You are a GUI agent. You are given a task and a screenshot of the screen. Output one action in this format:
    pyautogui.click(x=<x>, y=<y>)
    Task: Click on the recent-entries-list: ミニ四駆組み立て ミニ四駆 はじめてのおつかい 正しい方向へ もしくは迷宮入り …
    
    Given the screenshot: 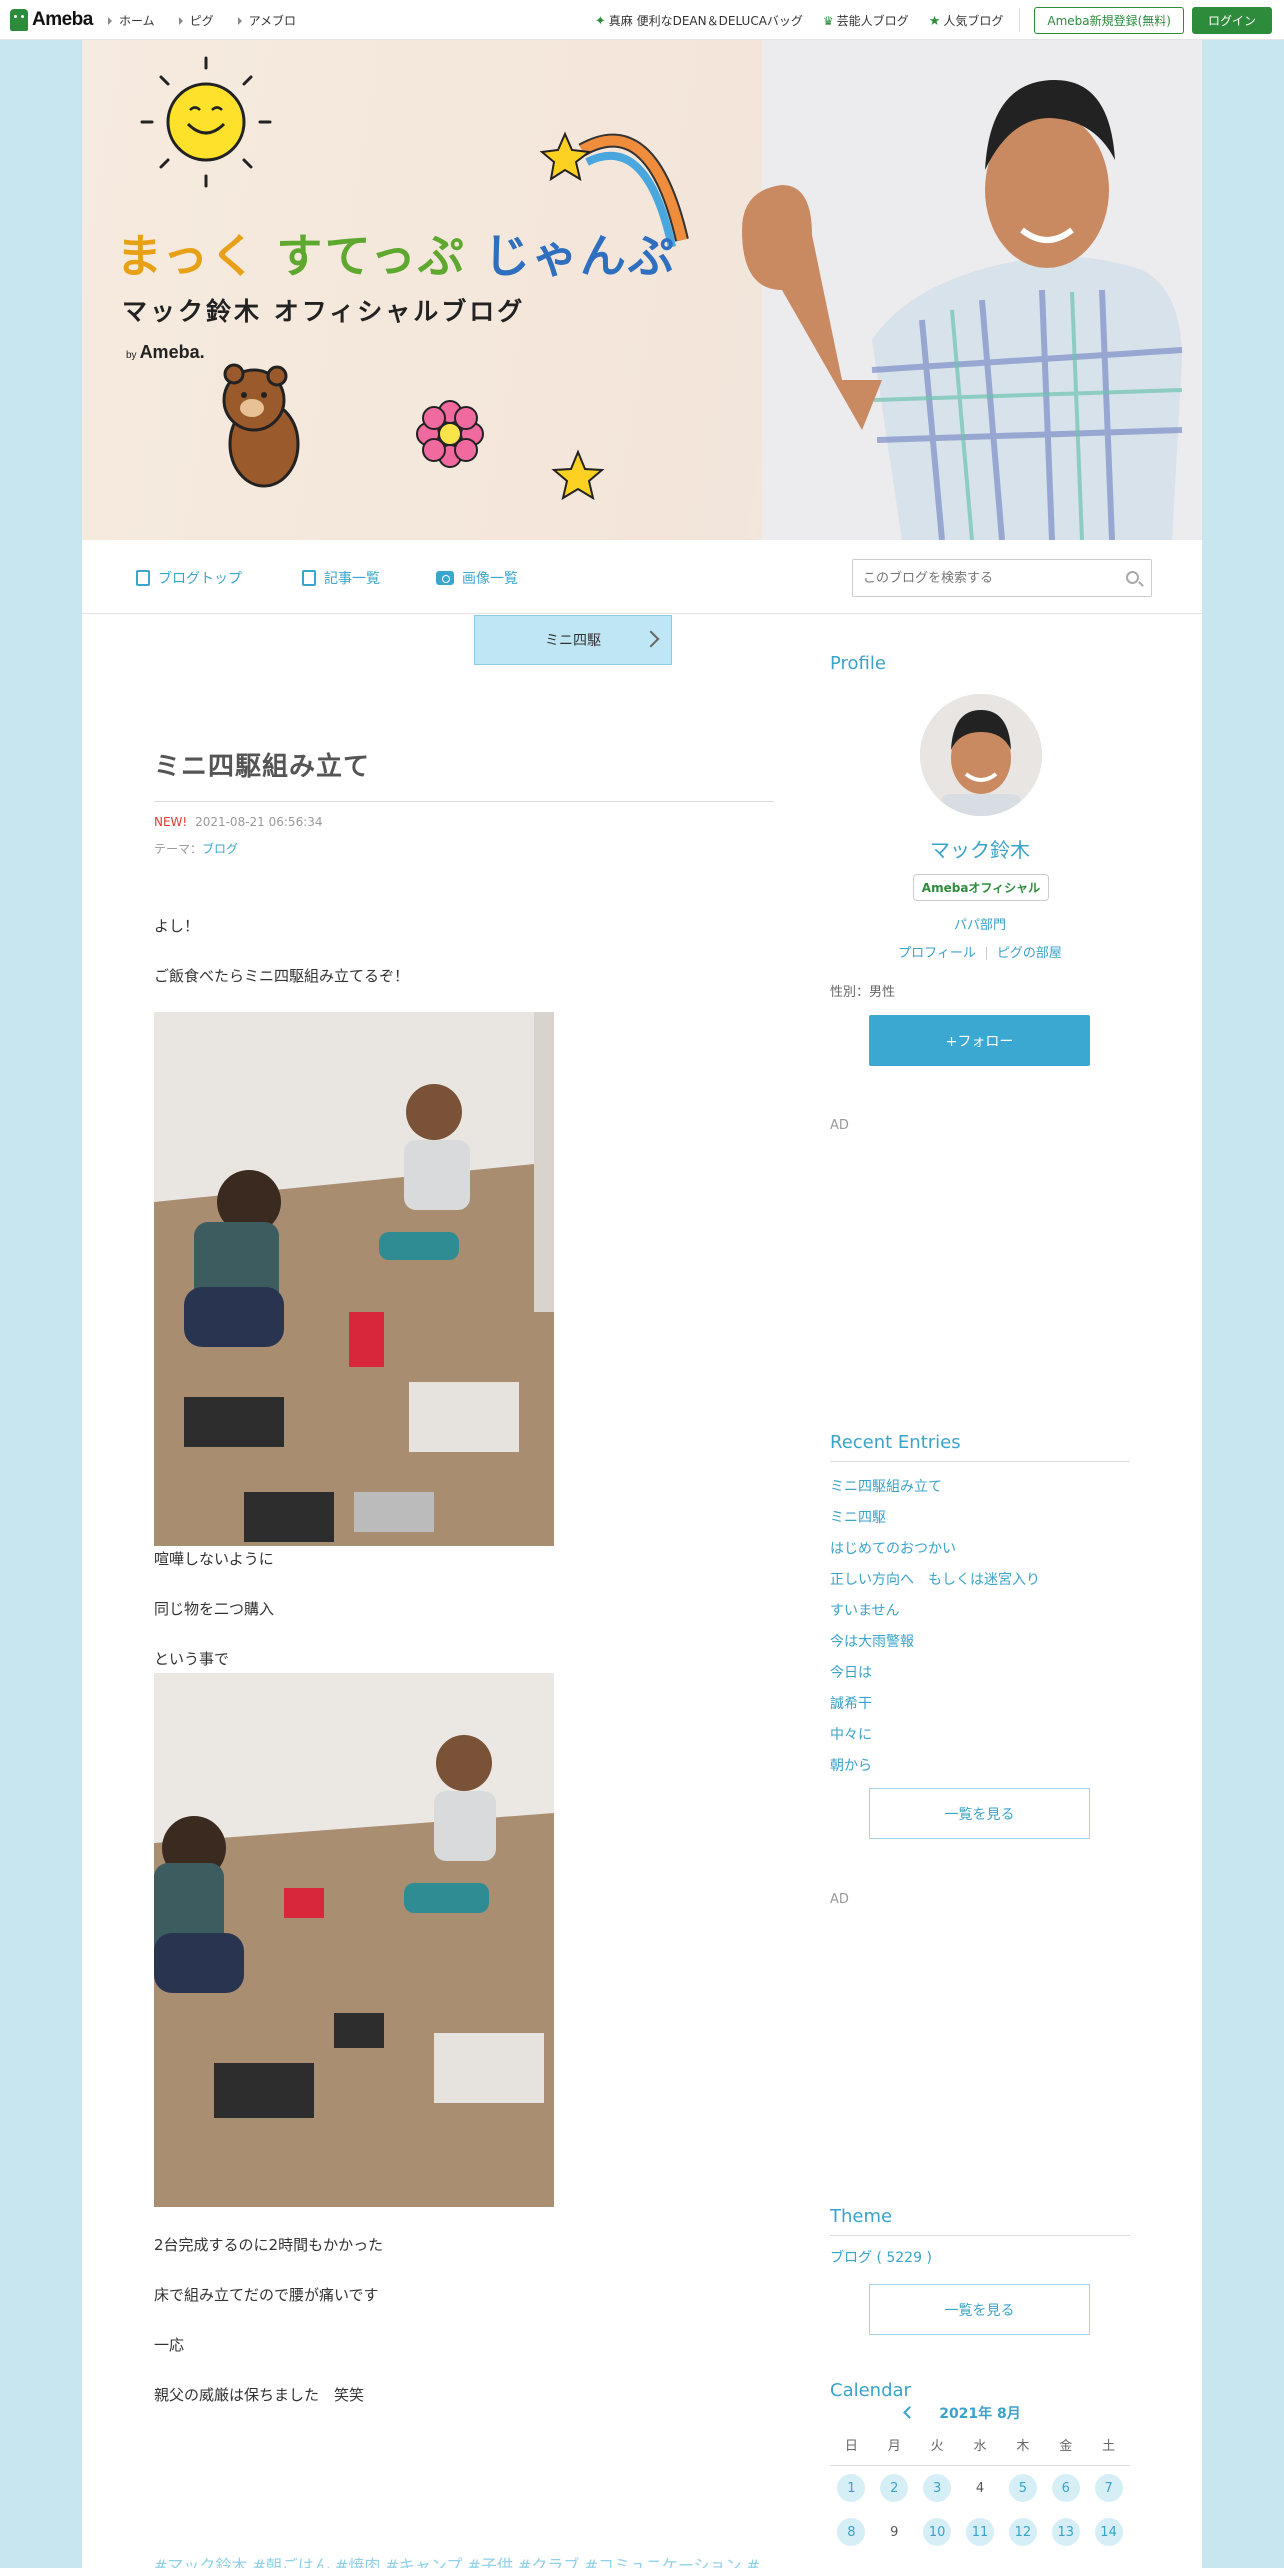 What is the action you would take?
    pyautogui.click(x=980, y=1631)
    